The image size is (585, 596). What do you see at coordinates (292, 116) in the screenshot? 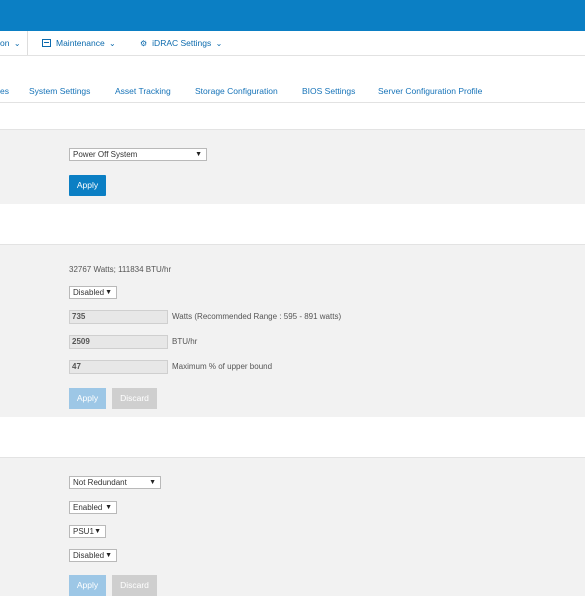
I see `section-header-power-control` at bounding box center [292, 116].